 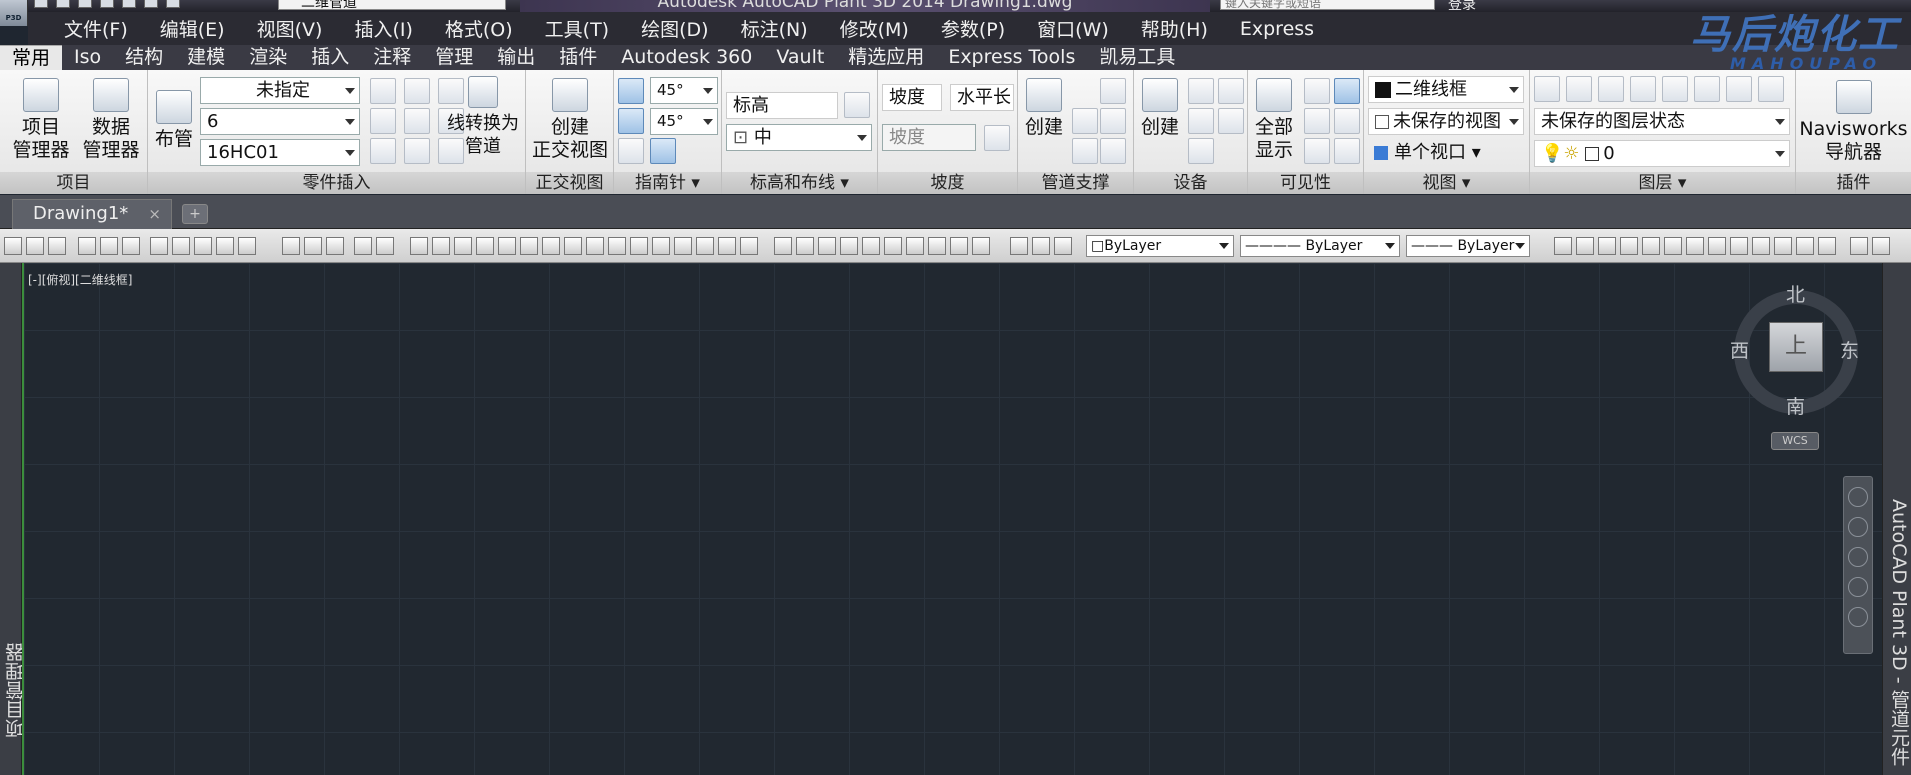 What do you see at coordinates (417, 91) in the screenshot?
I see `spec-viewer-icon` at bounding box center [417, 91].